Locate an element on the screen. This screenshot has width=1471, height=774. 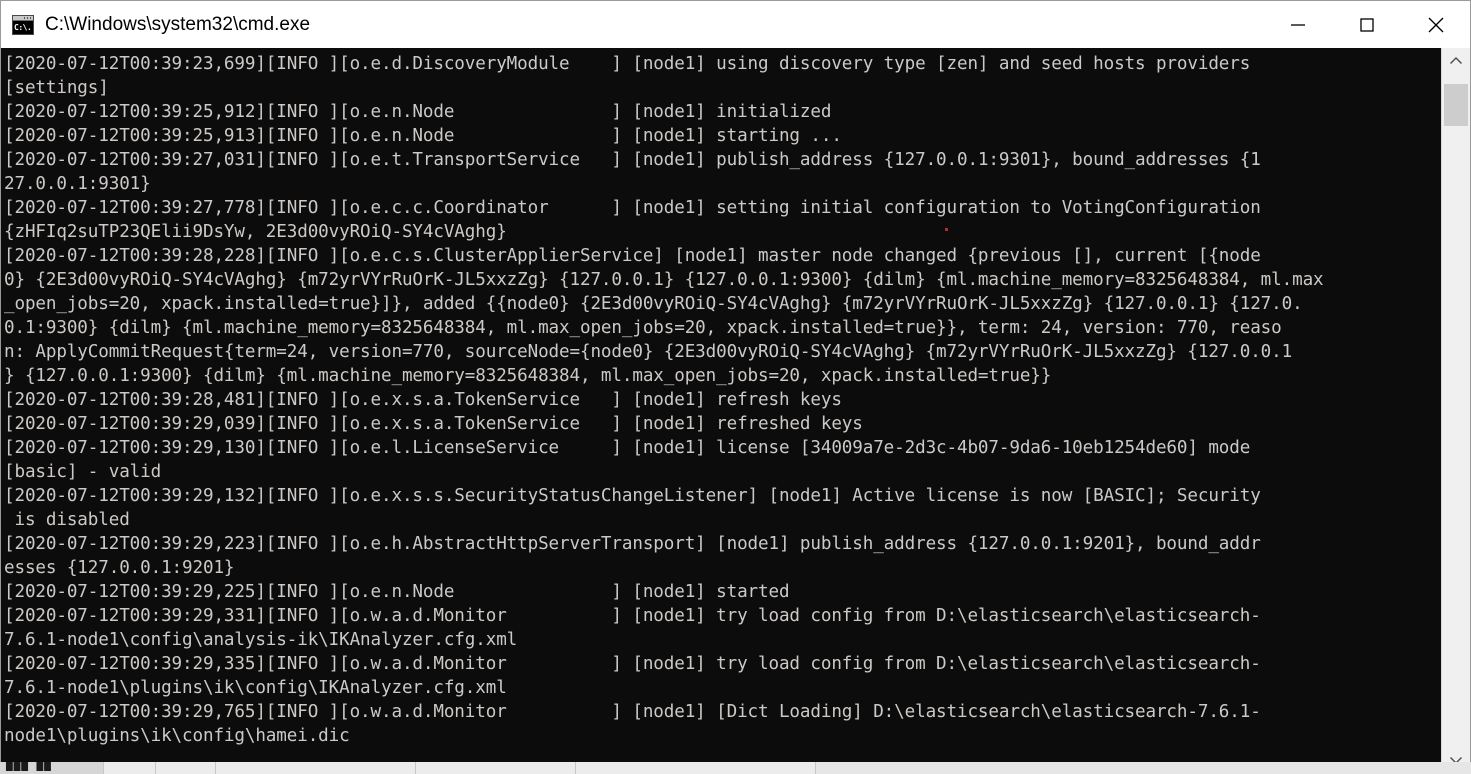
windows-taskbar: ███ ██ is located at coordinates (735, 768).